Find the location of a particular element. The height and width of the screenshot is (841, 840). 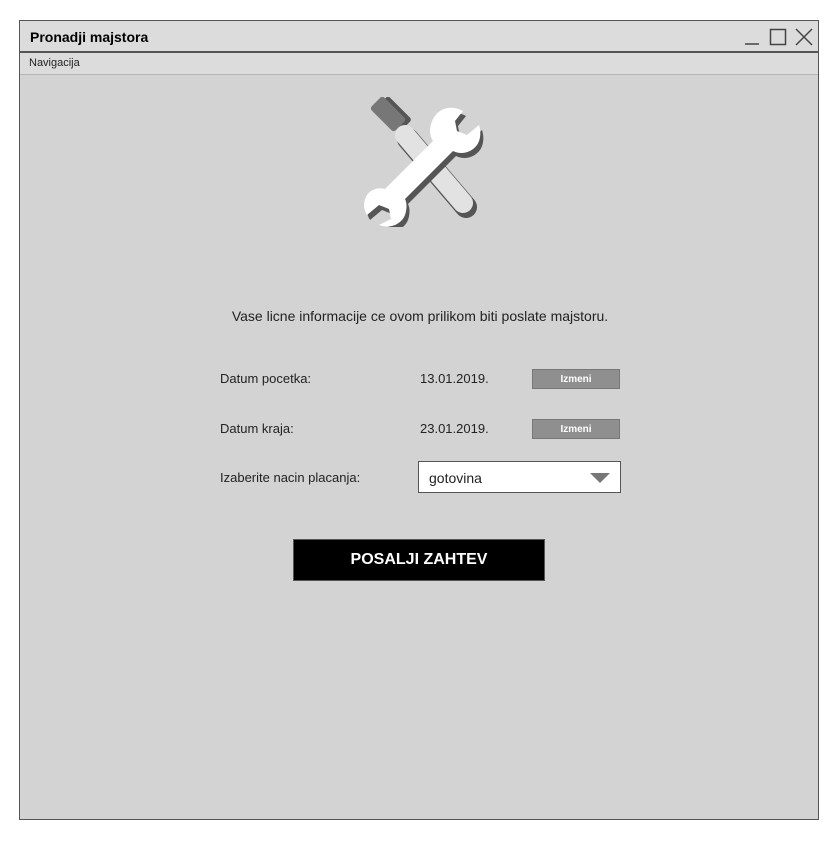

window-title: Pronadji majstora is located at coordinates (89, 37).